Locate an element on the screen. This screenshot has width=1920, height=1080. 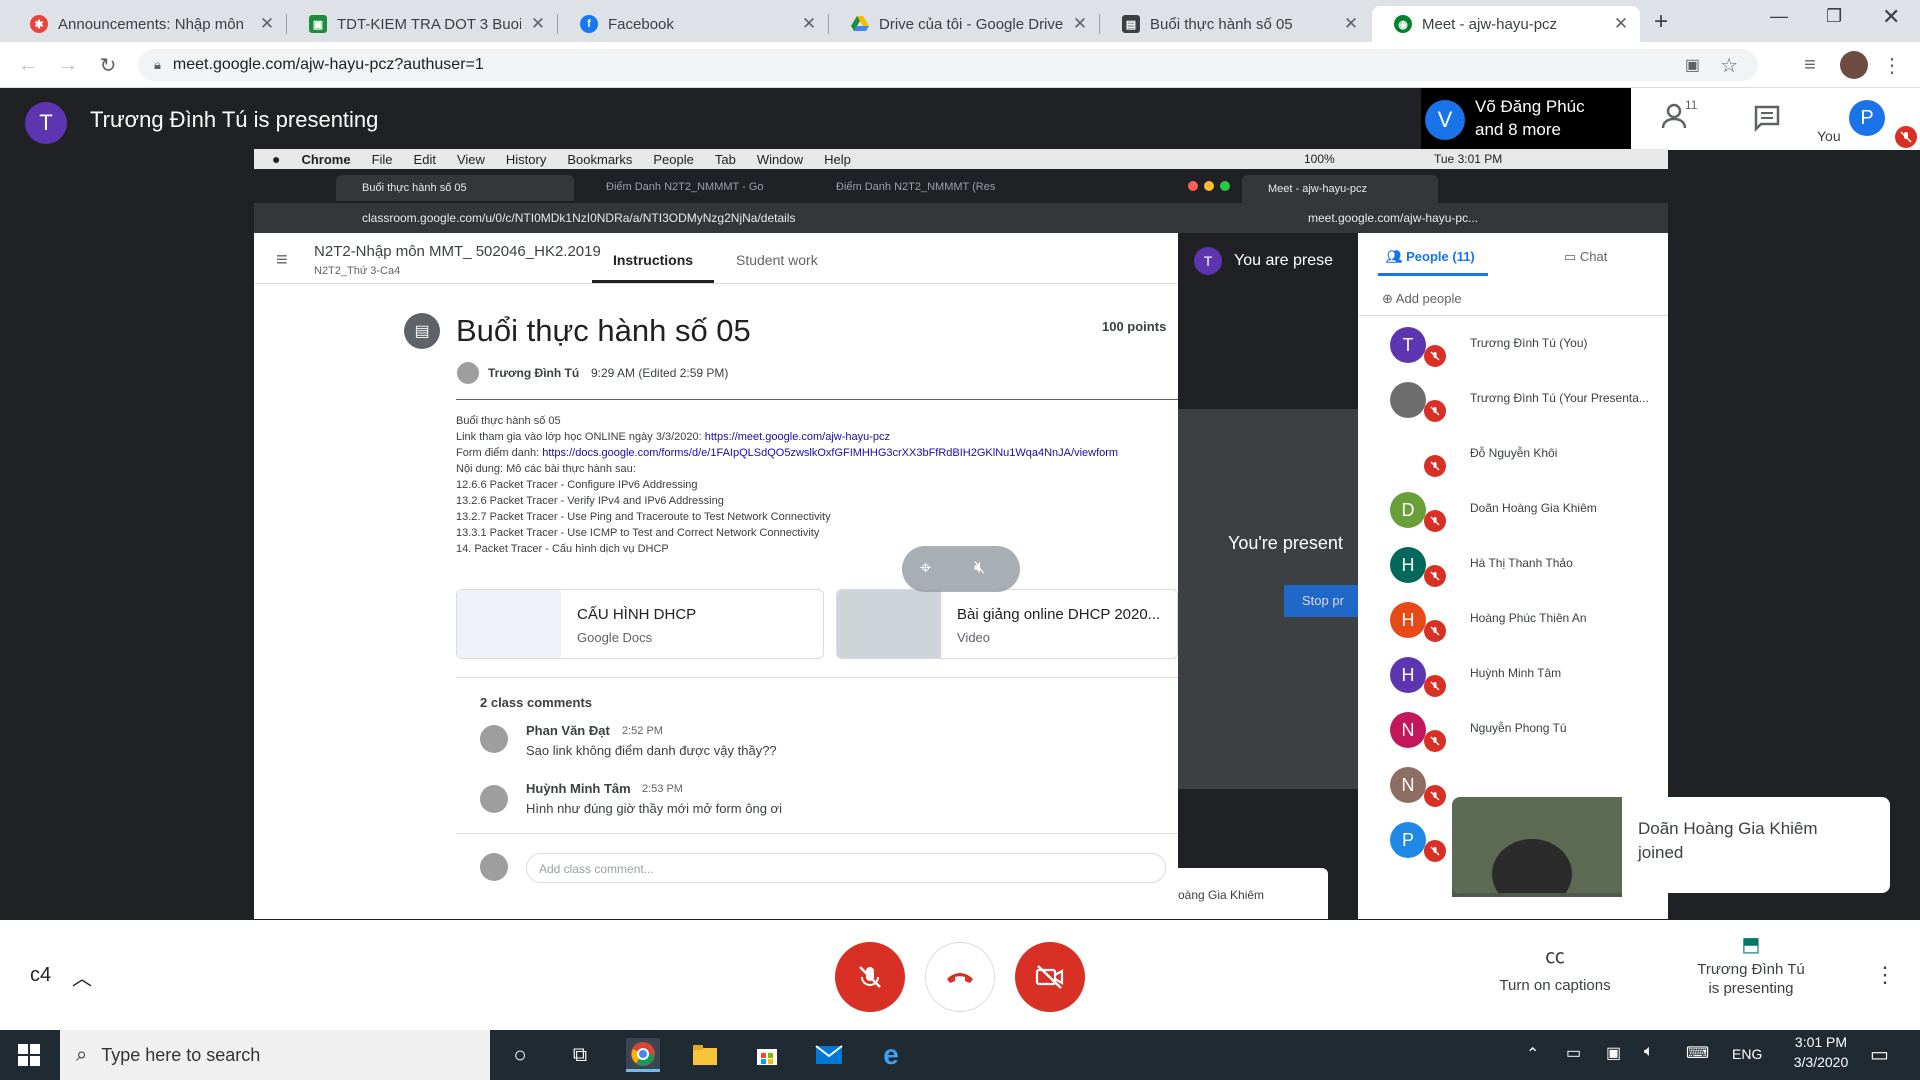
tab-underline is located at coordinates (1433, 274).